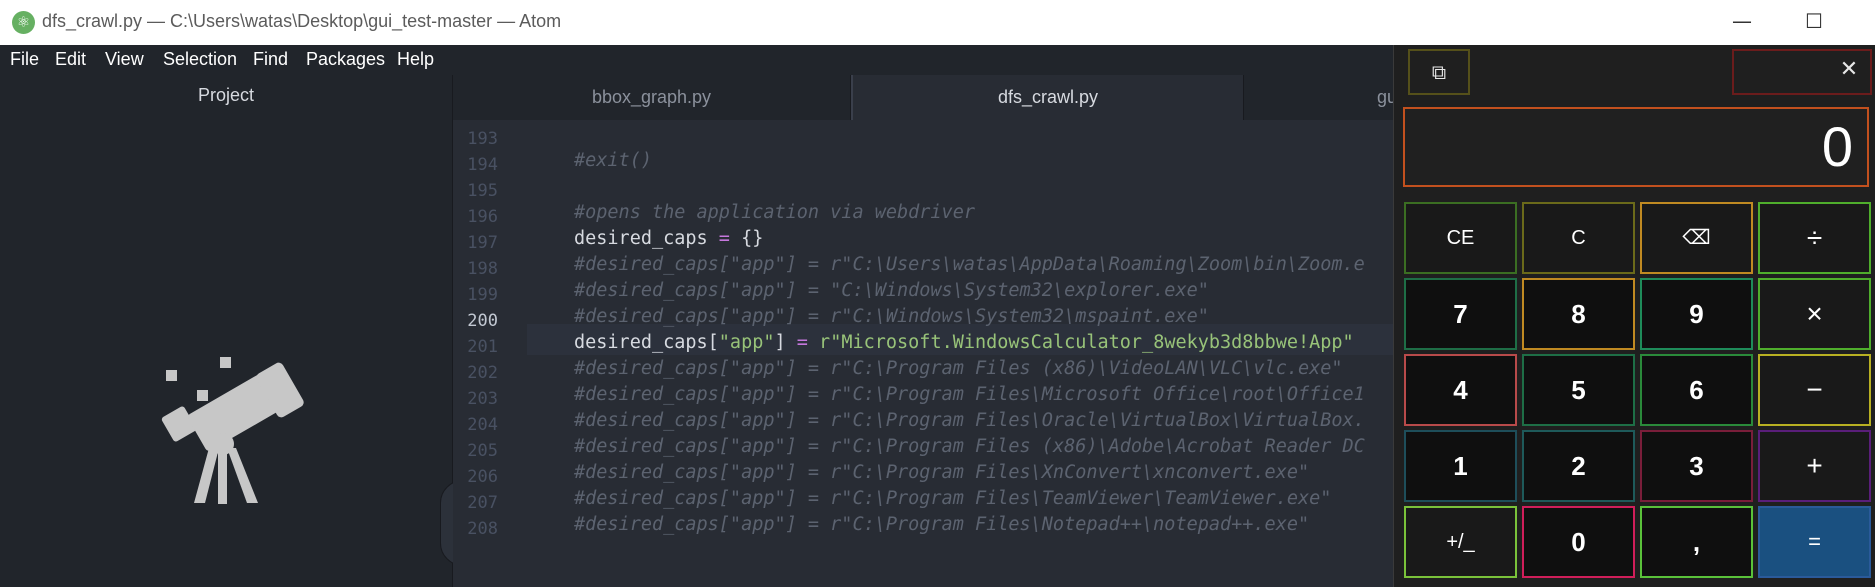 The image size is (1875, 587). Describe the element at coordinates (1578, 314) in the screenshot. I see `digit-8-button: 8` at that location.